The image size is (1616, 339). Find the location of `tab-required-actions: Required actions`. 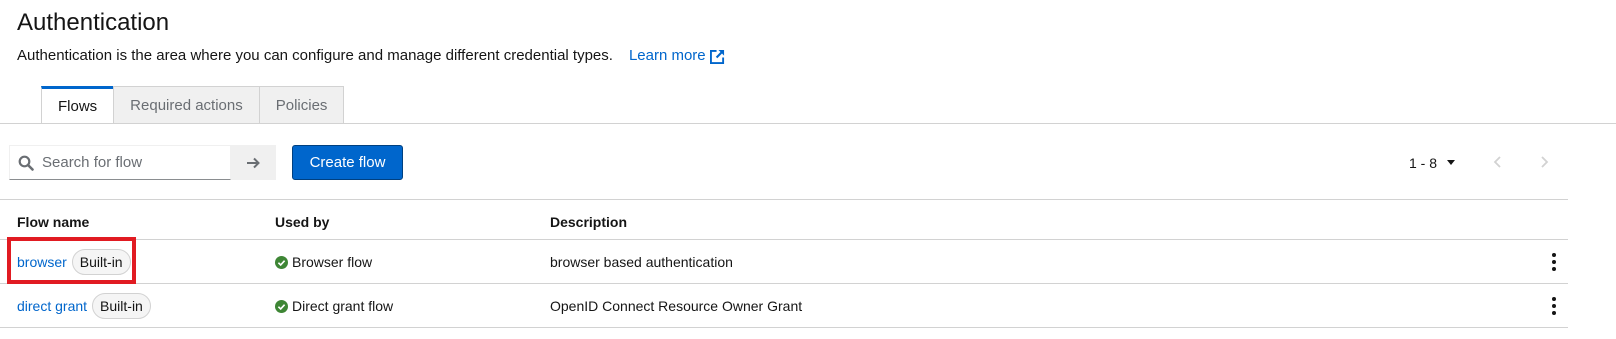

tab-required-actions: Required actions is located at coordinates (186, 105).